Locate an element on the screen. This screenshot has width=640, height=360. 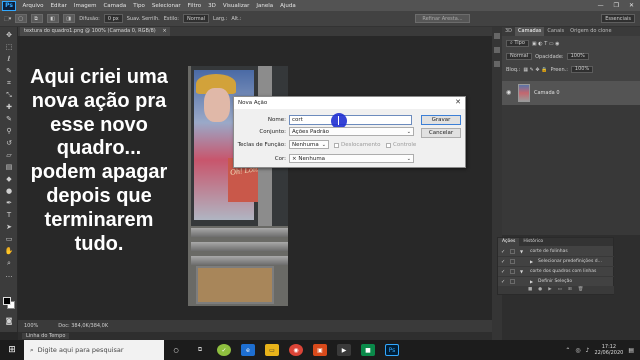
intersect-selection-icon: ◨ is located at coordinates (69, 18).